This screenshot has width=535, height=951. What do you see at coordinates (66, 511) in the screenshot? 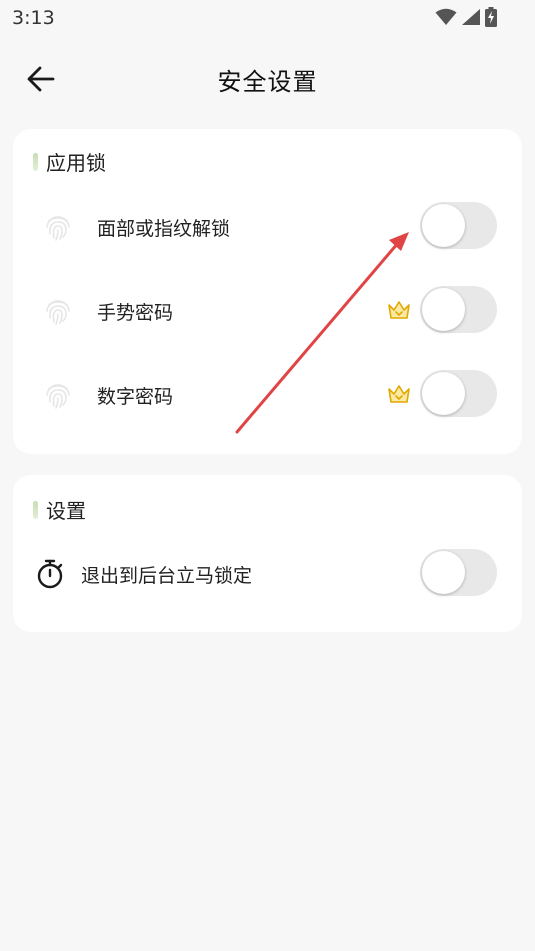
I see `section-title-text: 设置` at bounding box center [66, 511].